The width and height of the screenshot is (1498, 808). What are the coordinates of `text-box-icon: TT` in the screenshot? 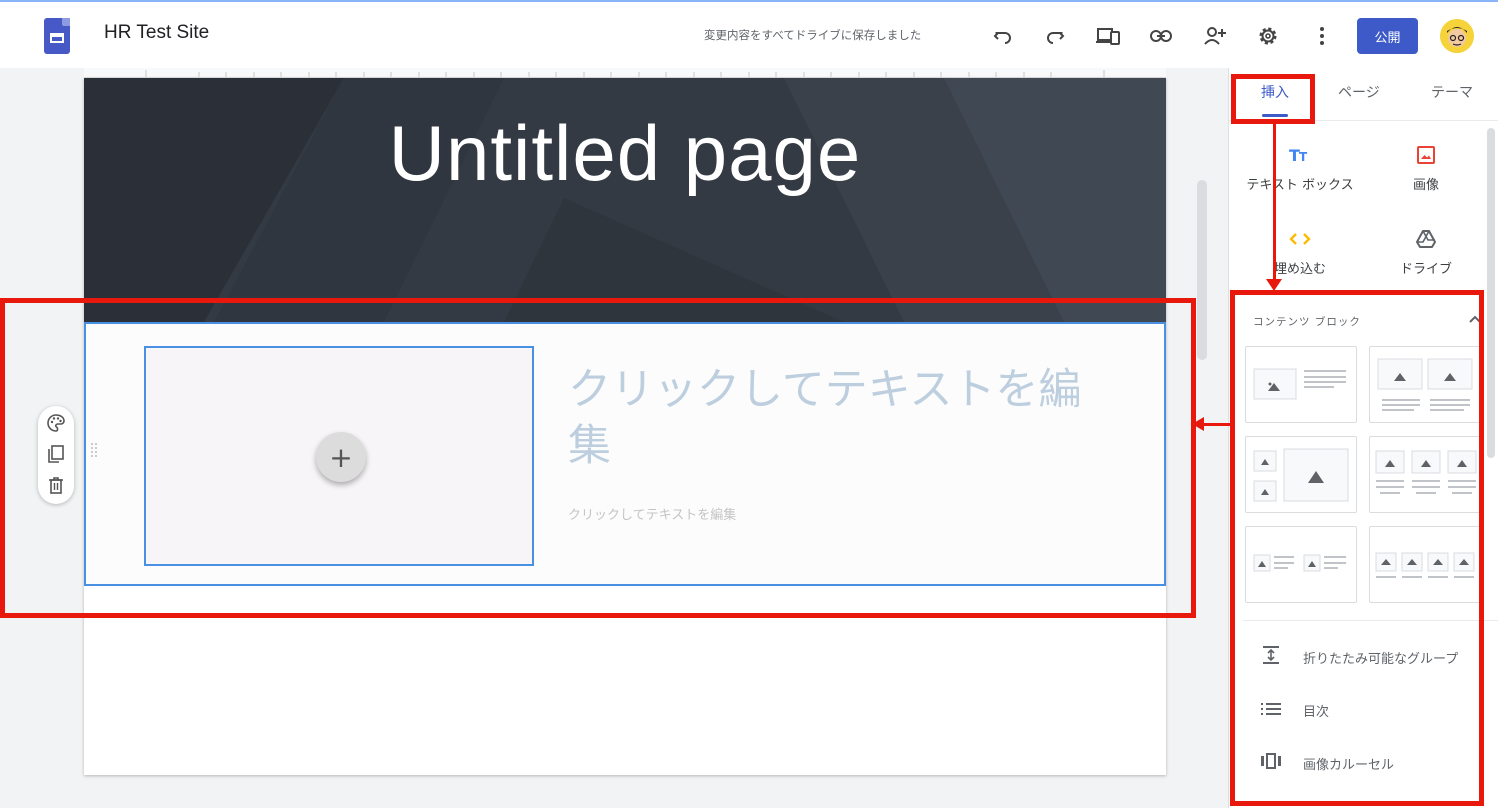 It's located at (1300, 155).